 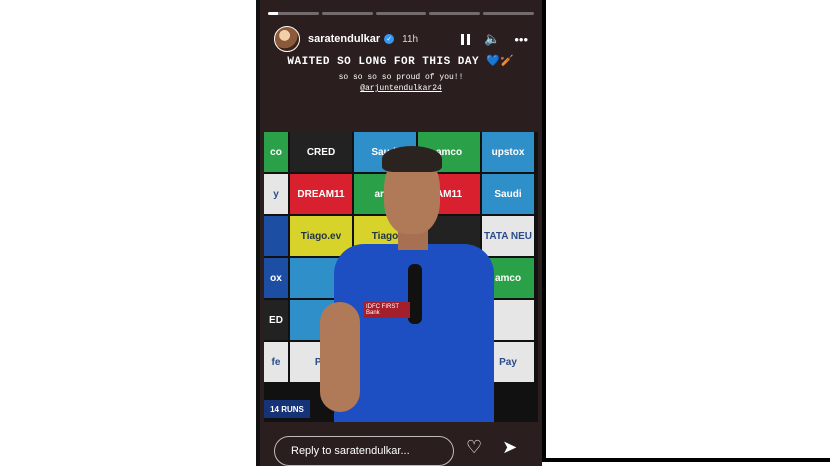 I want to click on frame-right-edge, so click(x=544, y=230).